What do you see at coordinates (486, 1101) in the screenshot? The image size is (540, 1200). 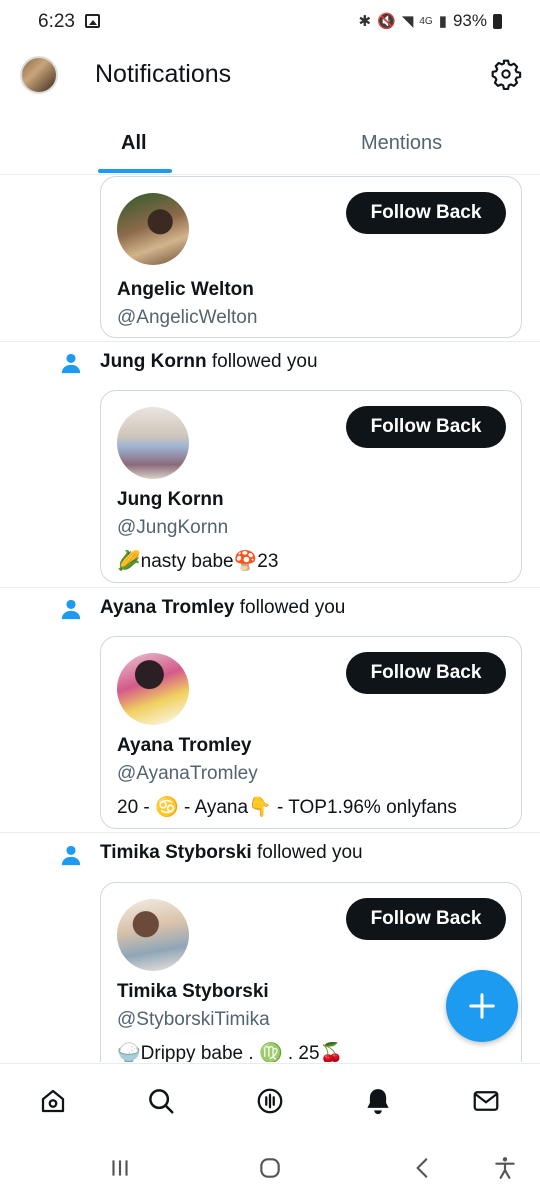 I see `messages-icon` at bounding box center [486, 1101].